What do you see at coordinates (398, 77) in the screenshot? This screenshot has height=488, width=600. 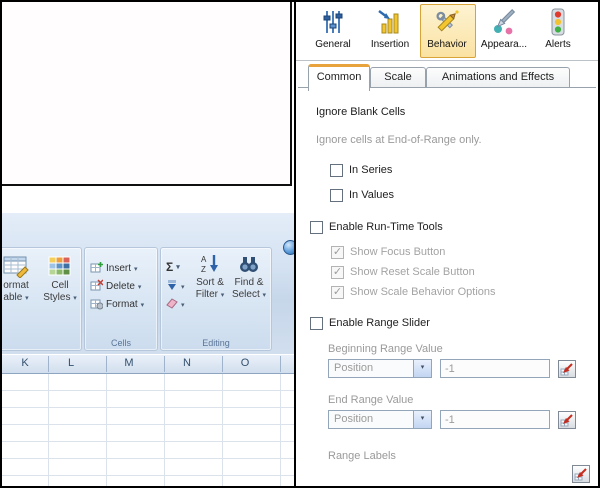 I see `tab-scale: Scale` at bounding box center [398, 77].